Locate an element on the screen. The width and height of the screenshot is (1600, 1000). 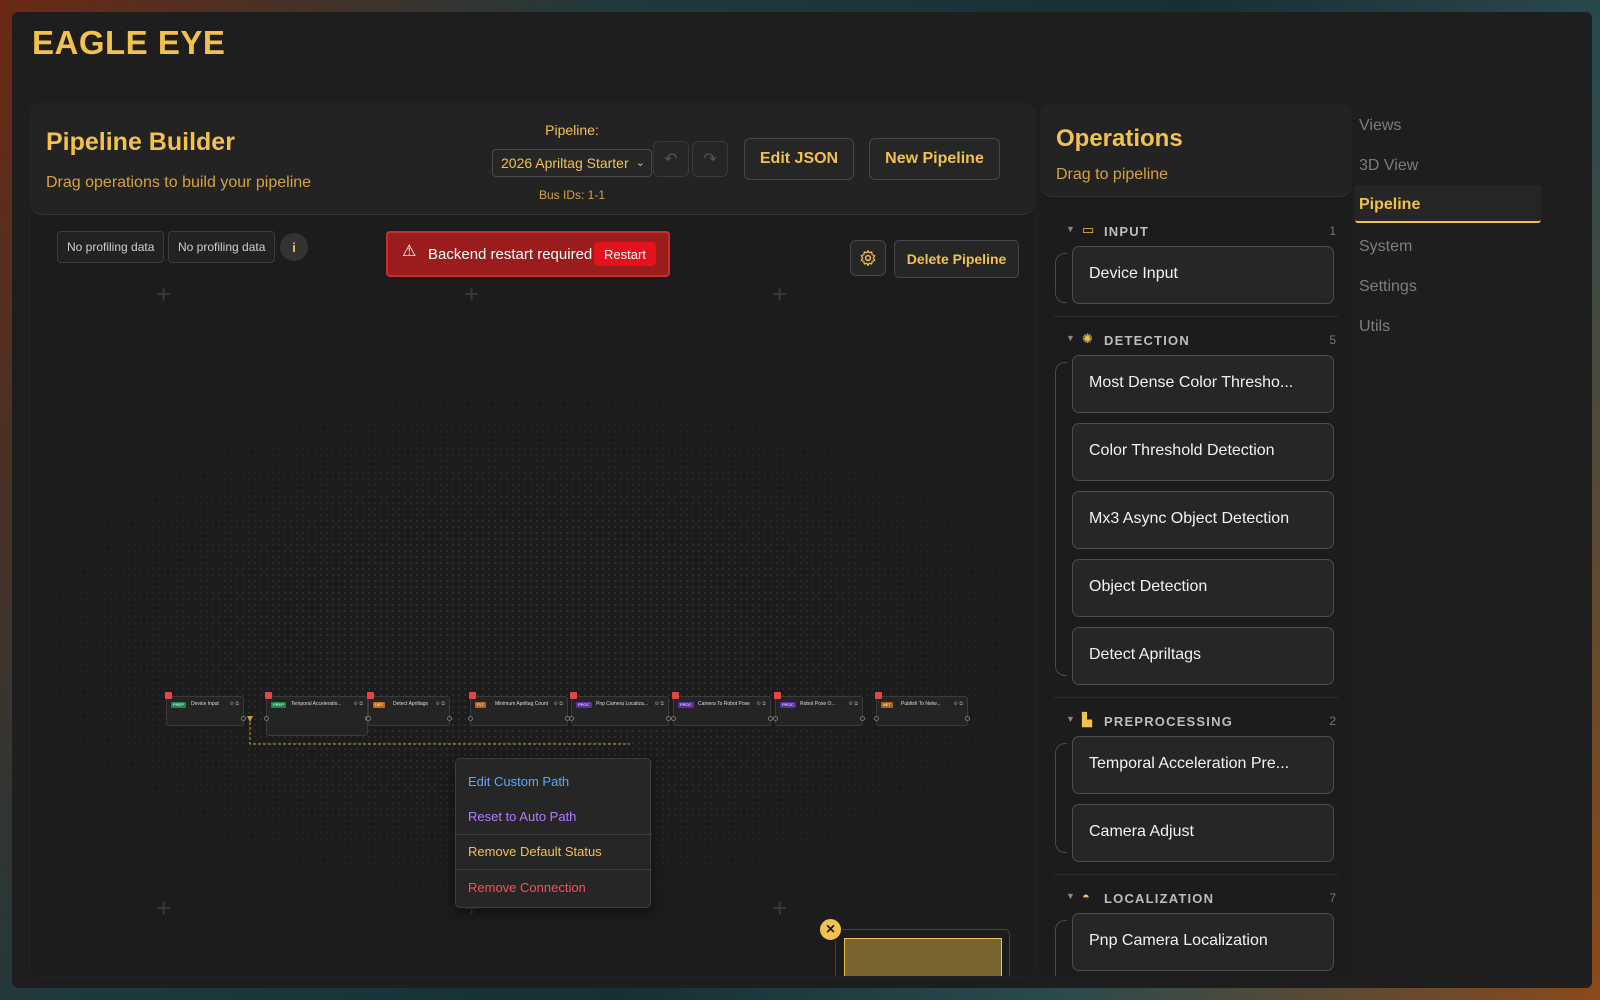
operation-item: Mx3 Async Object Detection is located at coordinates (1203, 520).